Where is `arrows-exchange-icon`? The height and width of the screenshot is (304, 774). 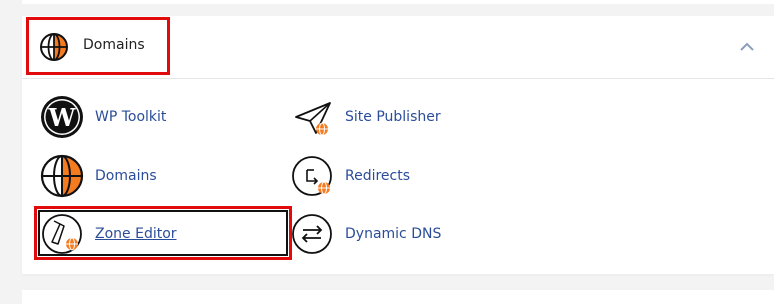 arrows-exchange-icon is located at coordinates (312, 234).